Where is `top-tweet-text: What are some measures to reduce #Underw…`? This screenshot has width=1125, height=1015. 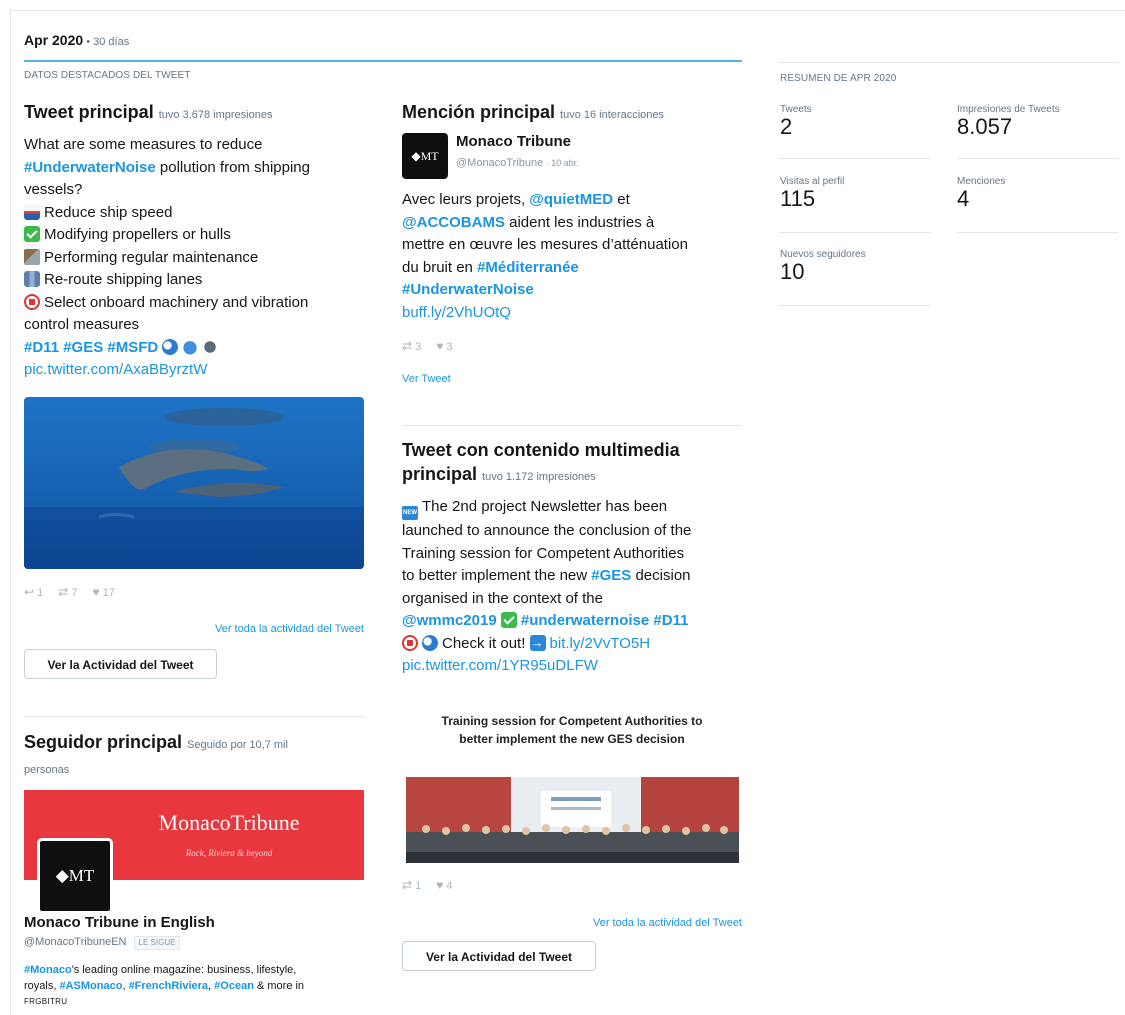 top-tweet-text: What are some measures to reduce #Underw… is located at coordinates (196, 258).